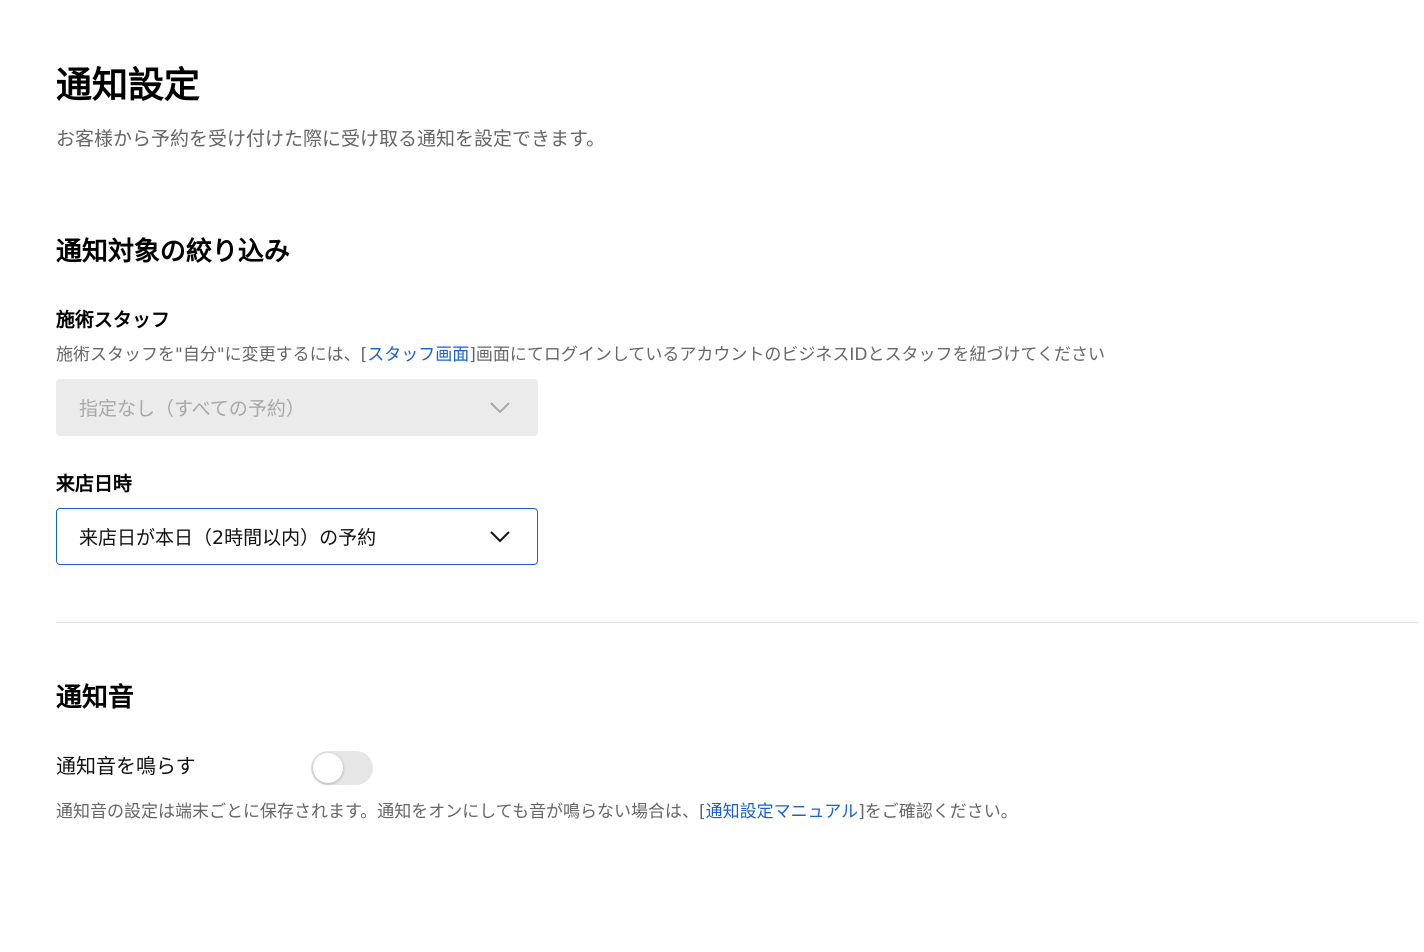 The width and height of the screenshot is (1424, 952). What do you see at coordinates (94, 484) in the screenshot?
I see `visit-datetime-label: 来店日時` at bounding box center [94, 484].